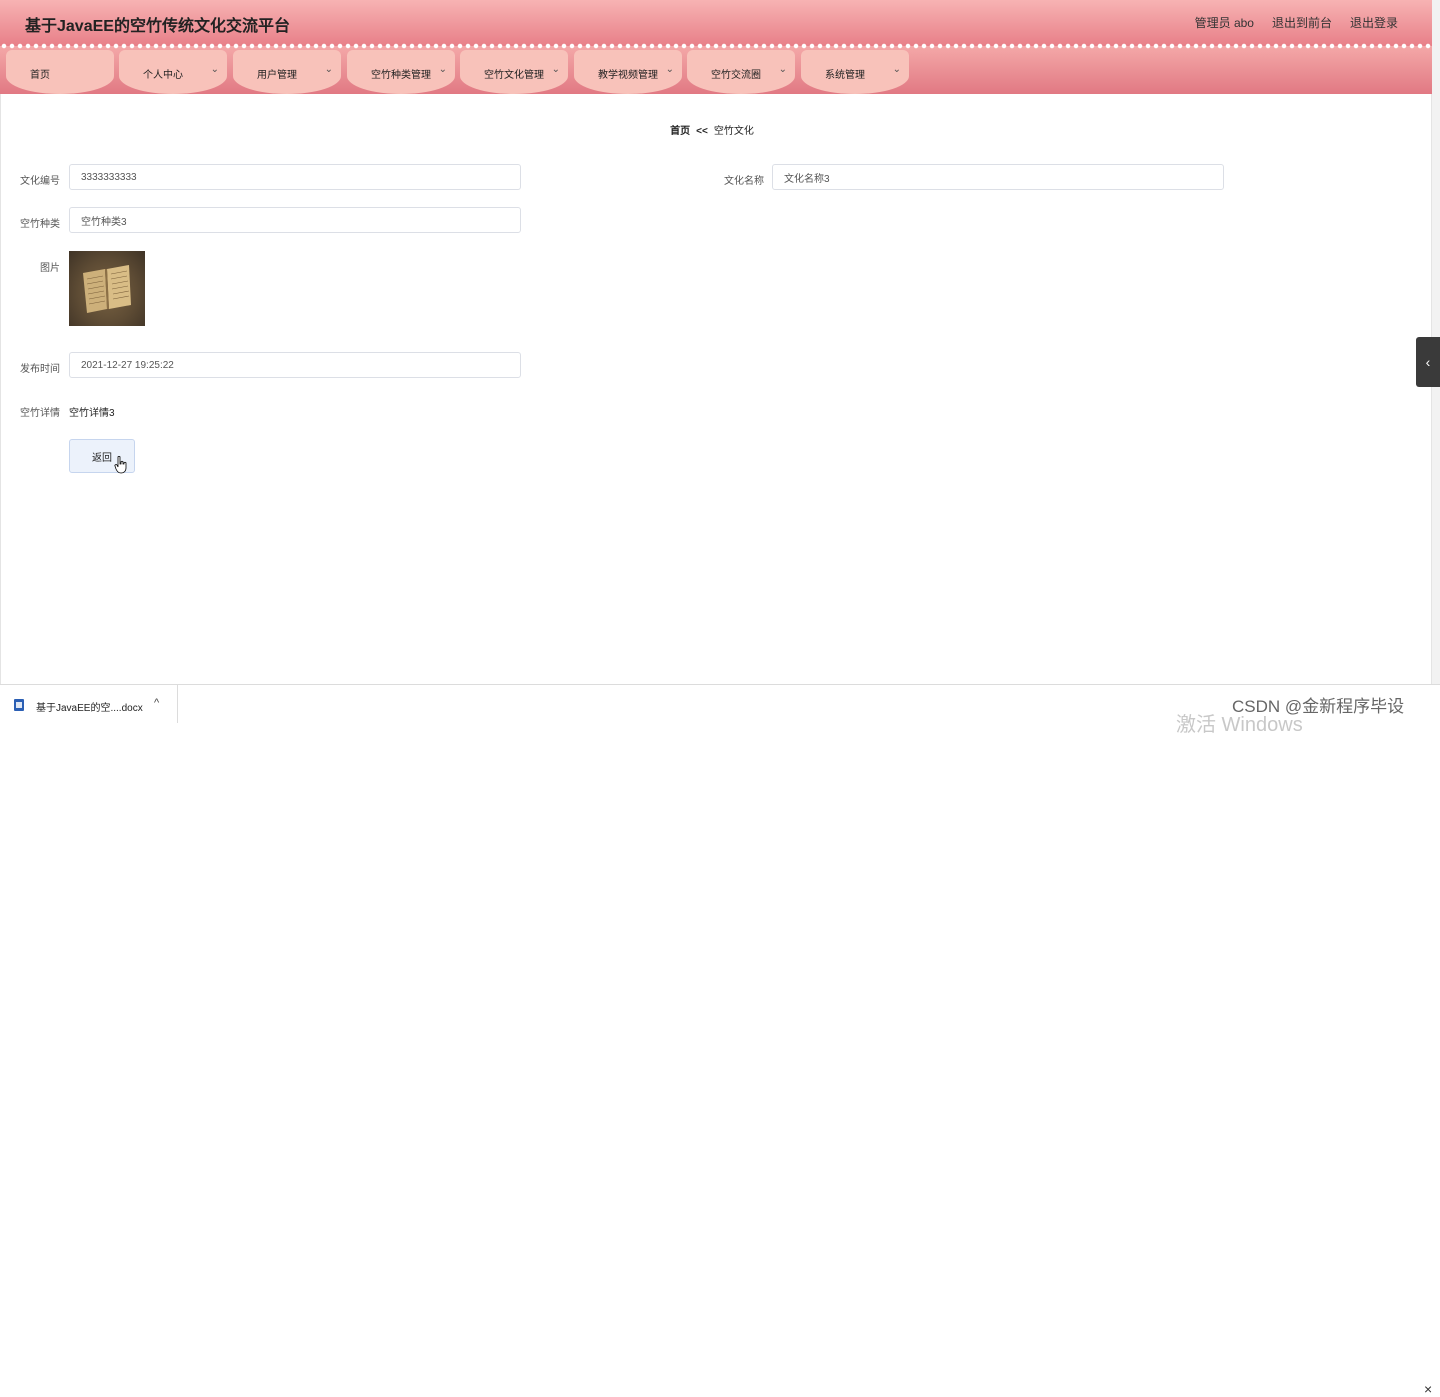 The height and width of the screenshot is (1397, 1440). I want to click on nav-item-exchange-circle: 空竹交流圈 ⌄, so click(741, 72).